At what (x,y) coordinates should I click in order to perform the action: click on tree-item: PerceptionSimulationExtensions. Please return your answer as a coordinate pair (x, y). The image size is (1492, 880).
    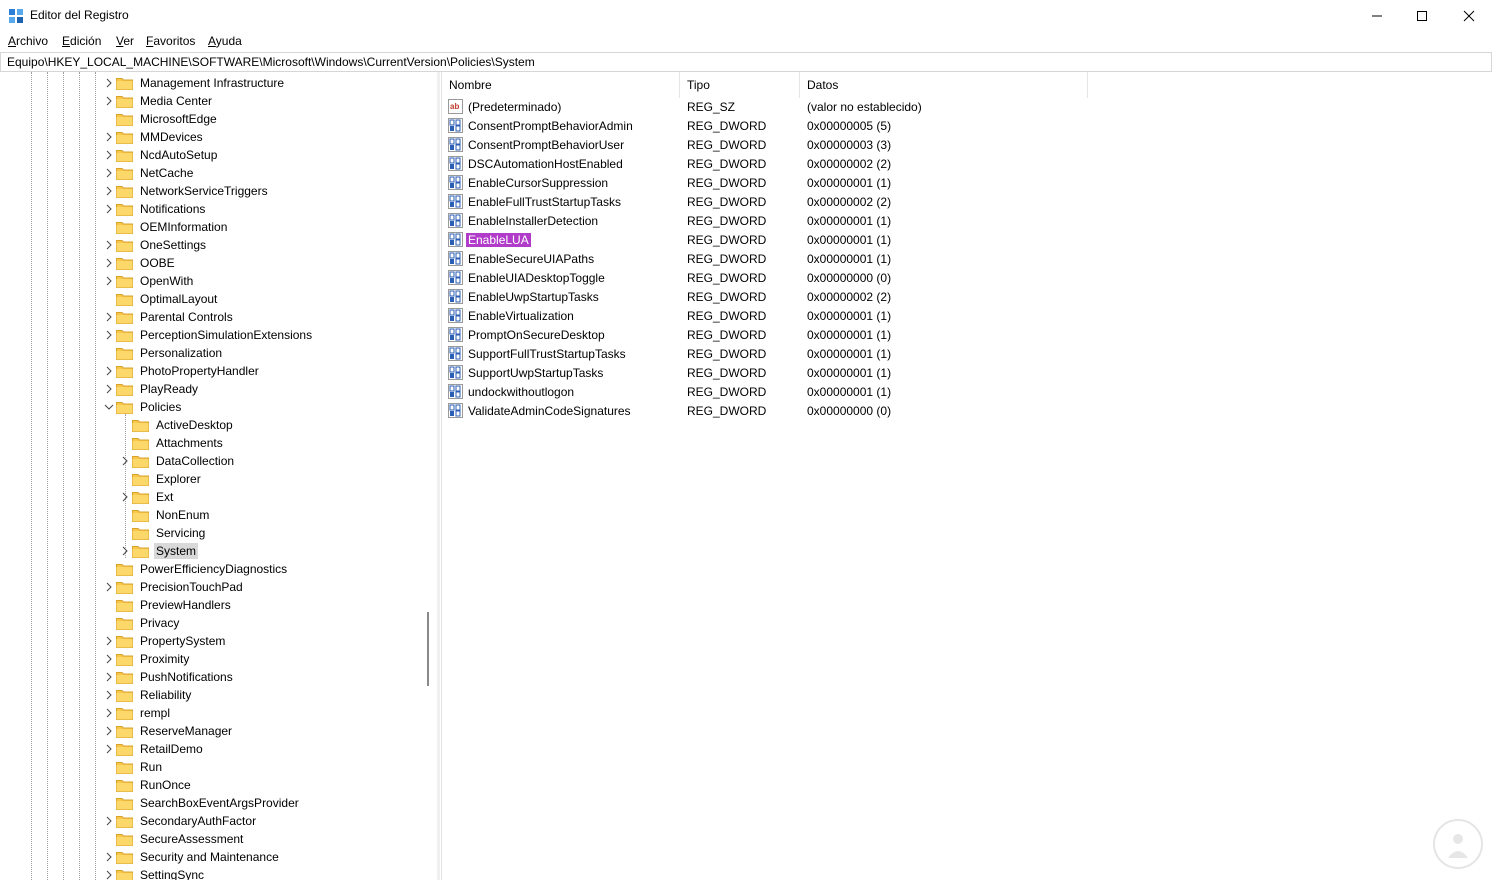
    Looking at the image, I should click on (209, 335).